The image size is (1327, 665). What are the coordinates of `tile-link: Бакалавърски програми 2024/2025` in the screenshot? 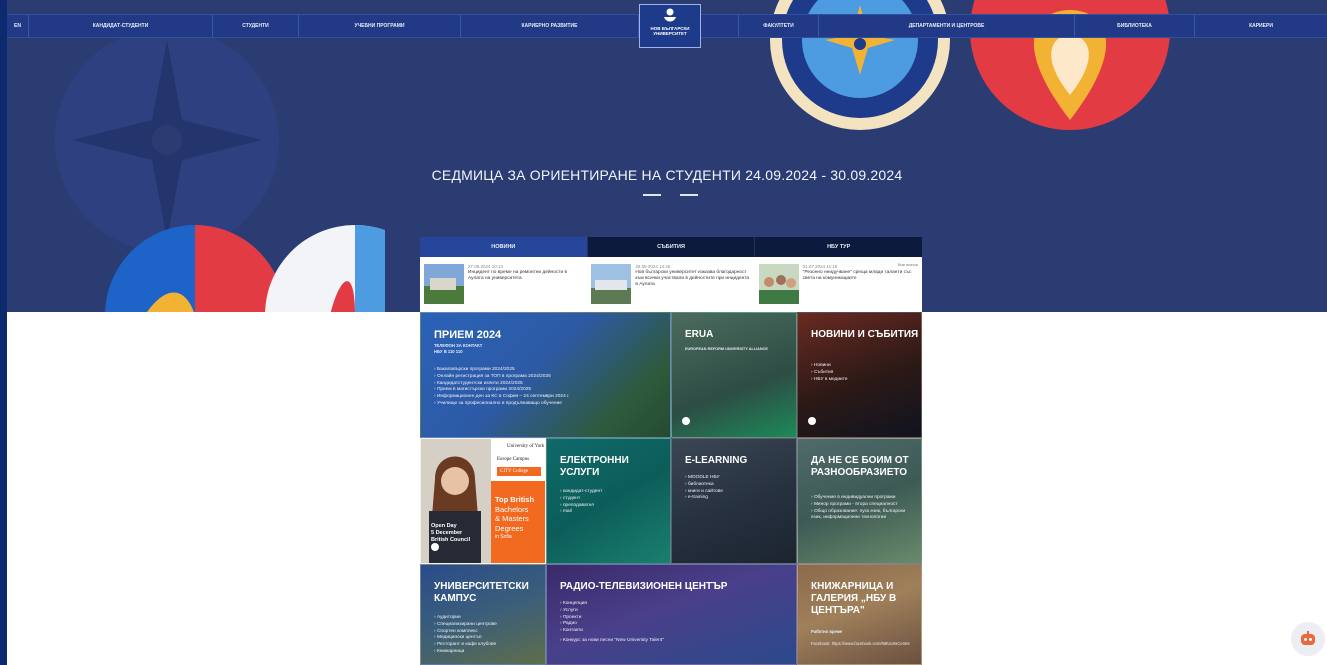 It's located at (502, 370).